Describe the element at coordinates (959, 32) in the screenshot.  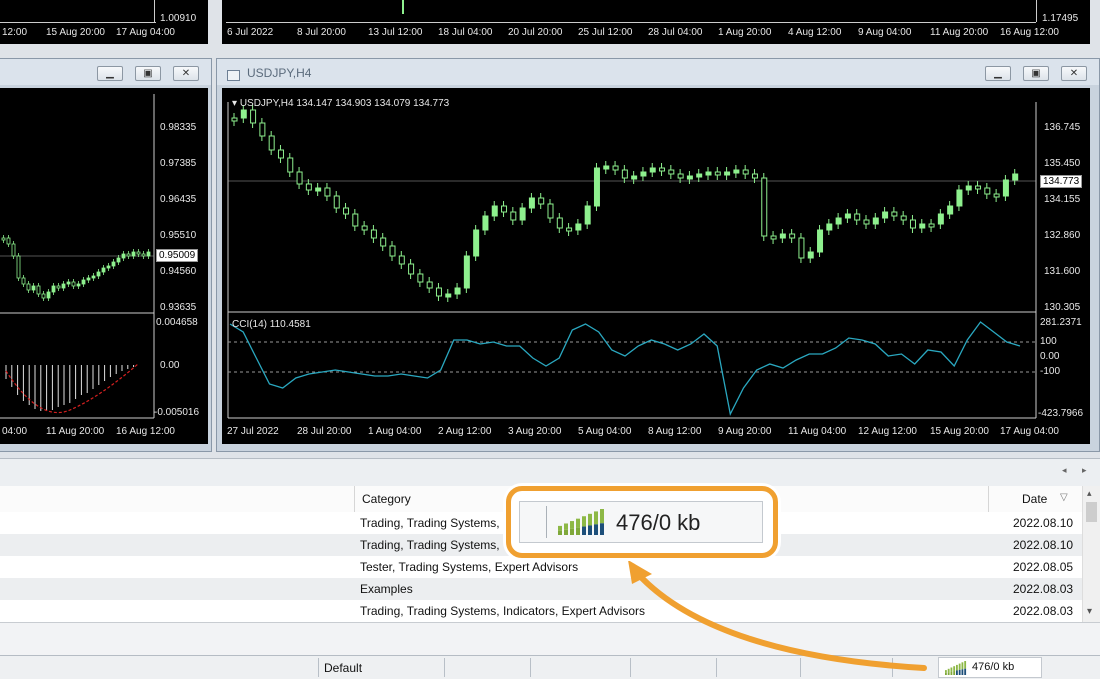
I see `top-right-time-tick: 11 Aug 20:00` at that location.